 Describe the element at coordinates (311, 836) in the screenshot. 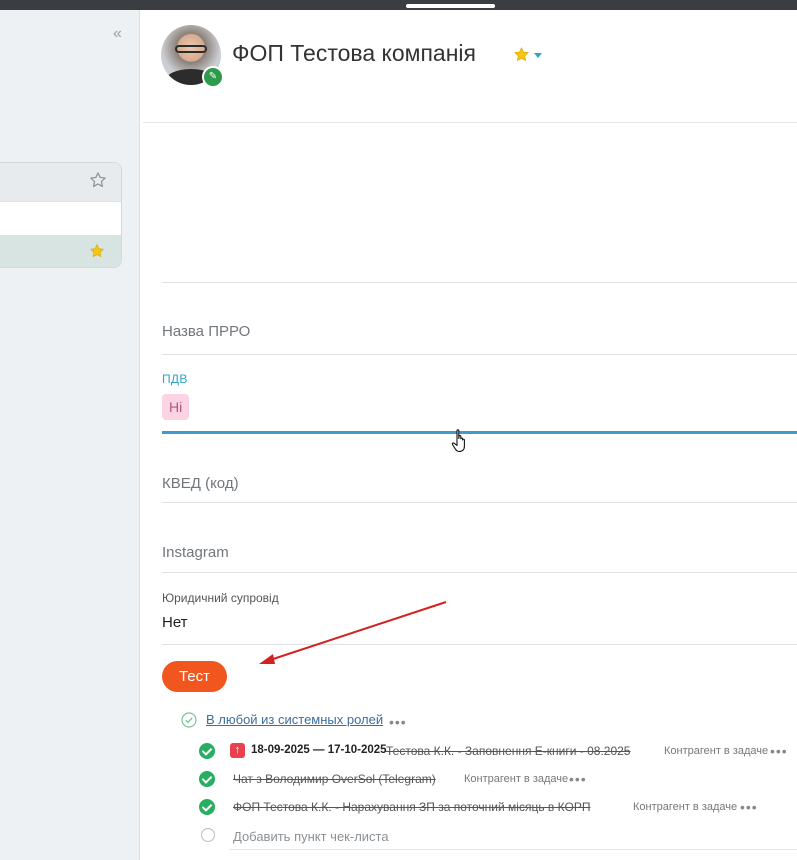

I see `add-checklist-item-input: Добавить пункт чек-листа` at that location.